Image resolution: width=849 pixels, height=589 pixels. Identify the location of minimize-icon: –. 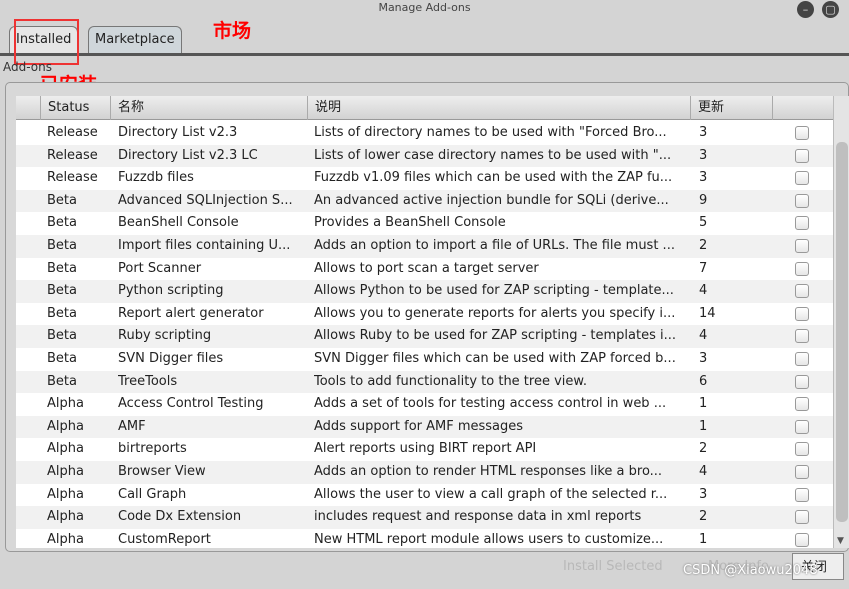
(805, 9).